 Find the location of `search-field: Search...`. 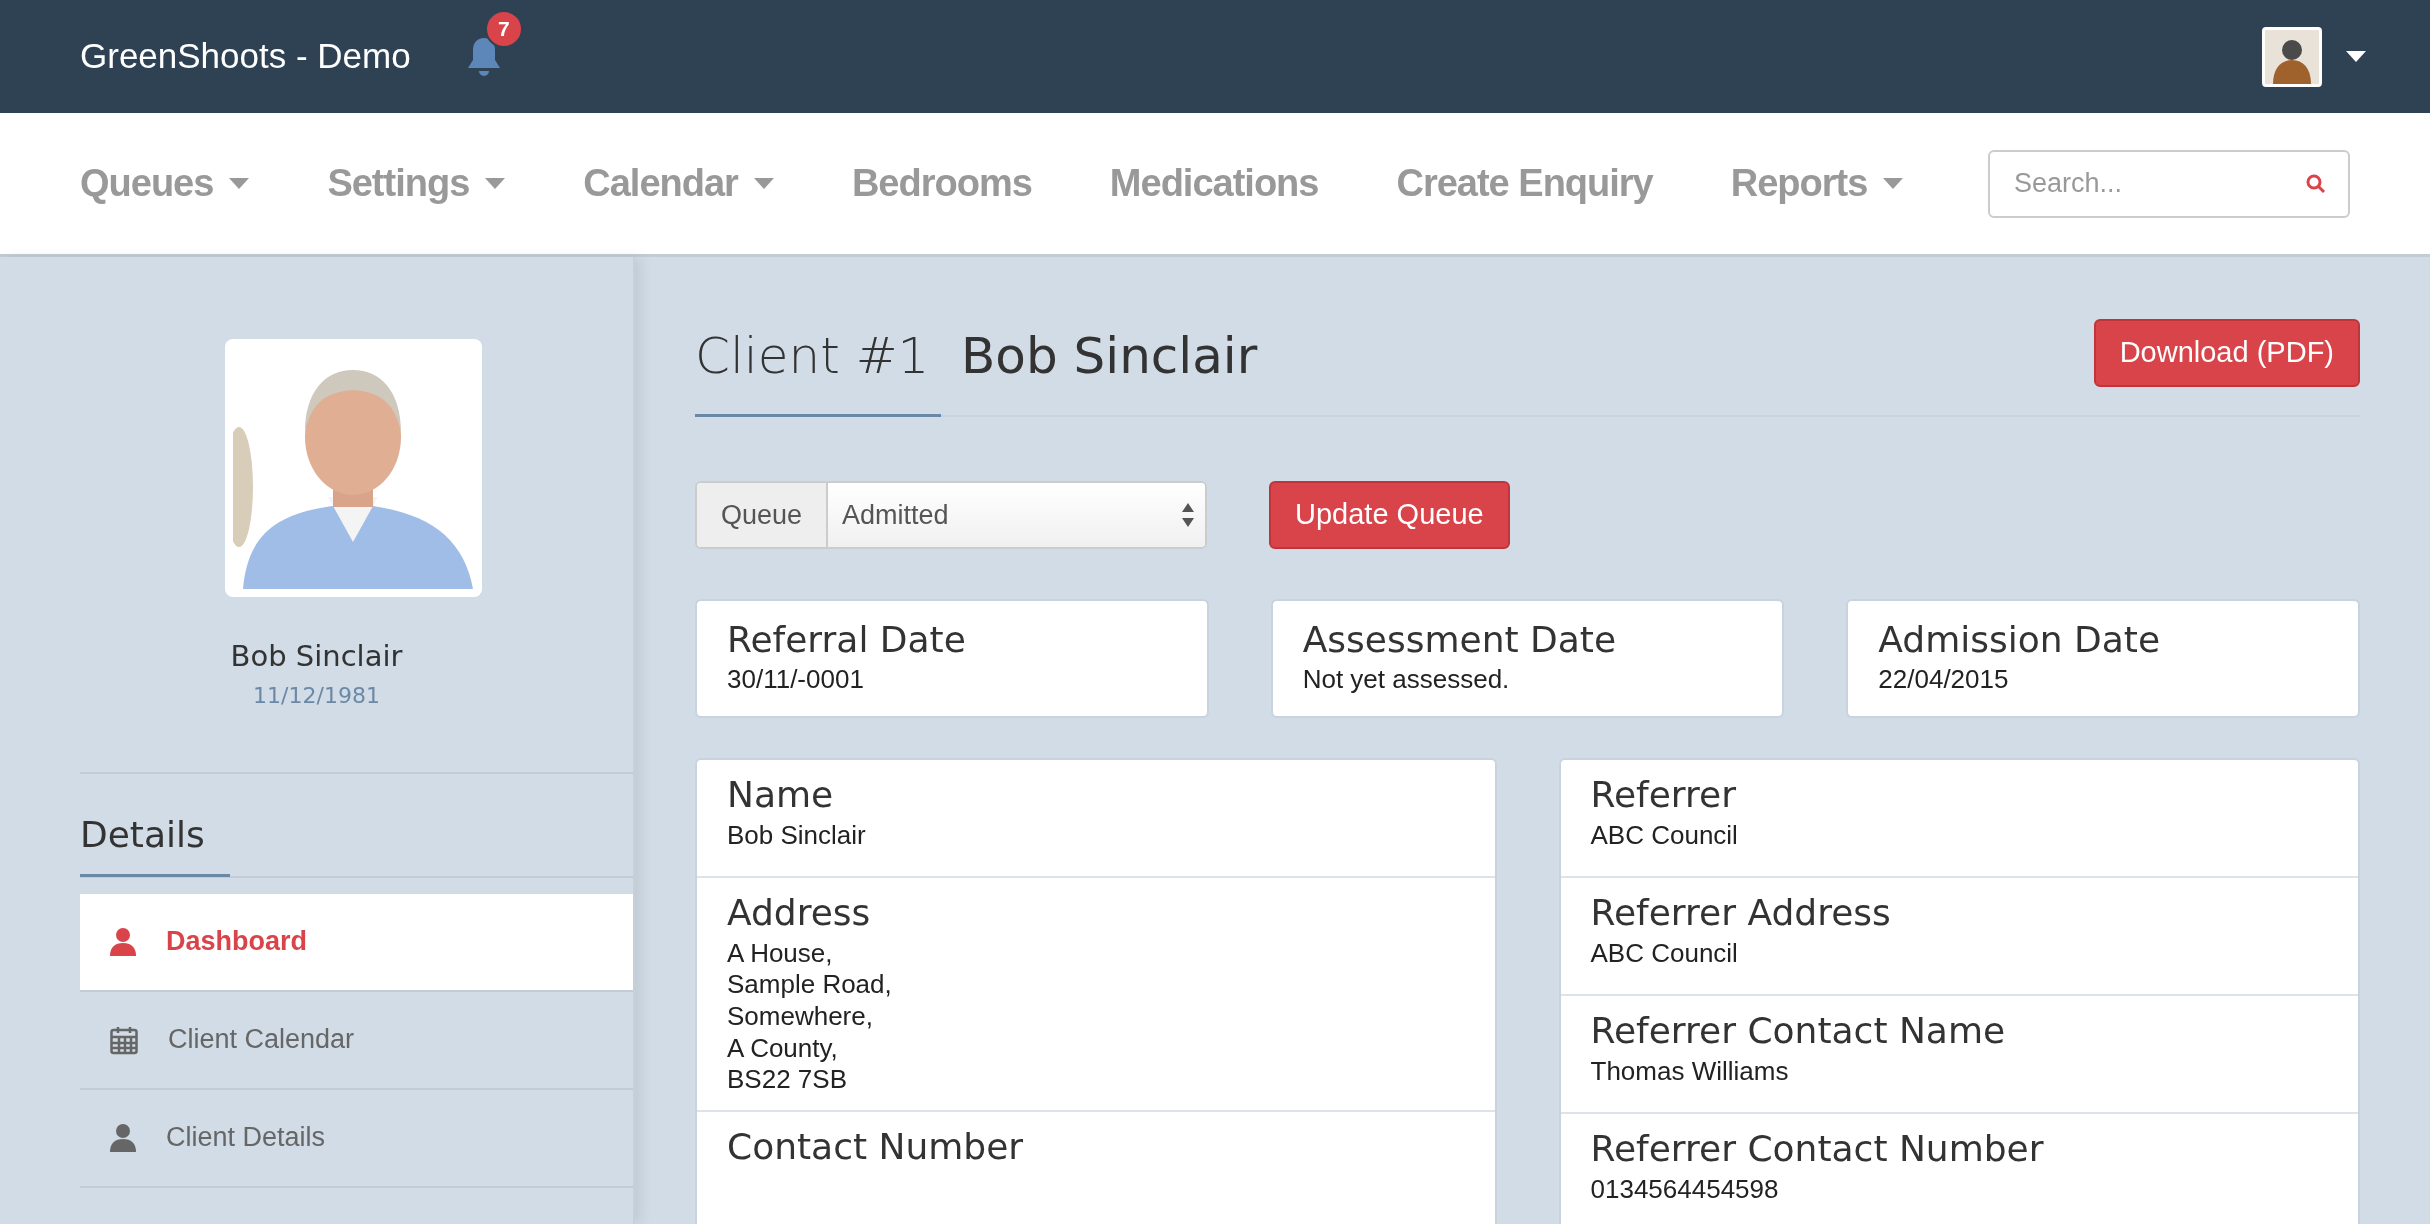

search-field: Search... is located at coordinates (2169, 183).